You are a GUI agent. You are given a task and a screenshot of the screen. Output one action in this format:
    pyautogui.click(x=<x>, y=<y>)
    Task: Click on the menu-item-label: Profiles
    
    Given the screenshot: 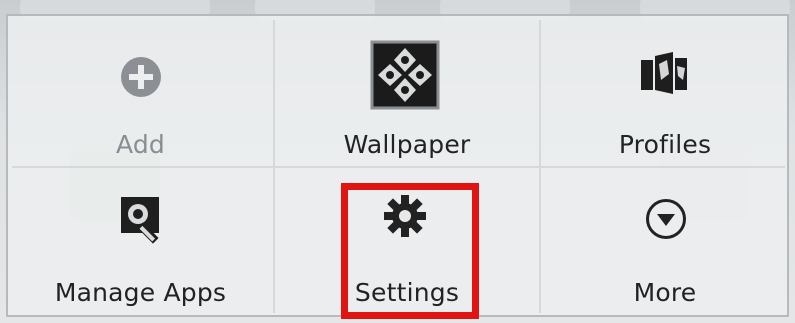 What is the action you would take?
    pyautogui.click(x=665, y=144)
    